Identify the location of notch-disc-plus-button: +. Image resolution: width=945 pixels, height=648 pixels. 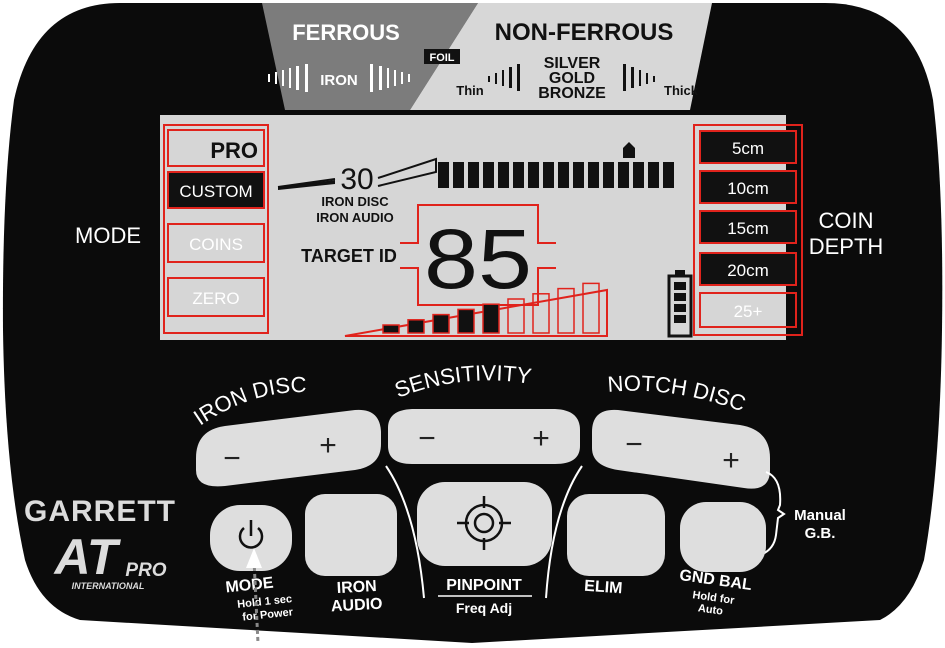
(731, 460).